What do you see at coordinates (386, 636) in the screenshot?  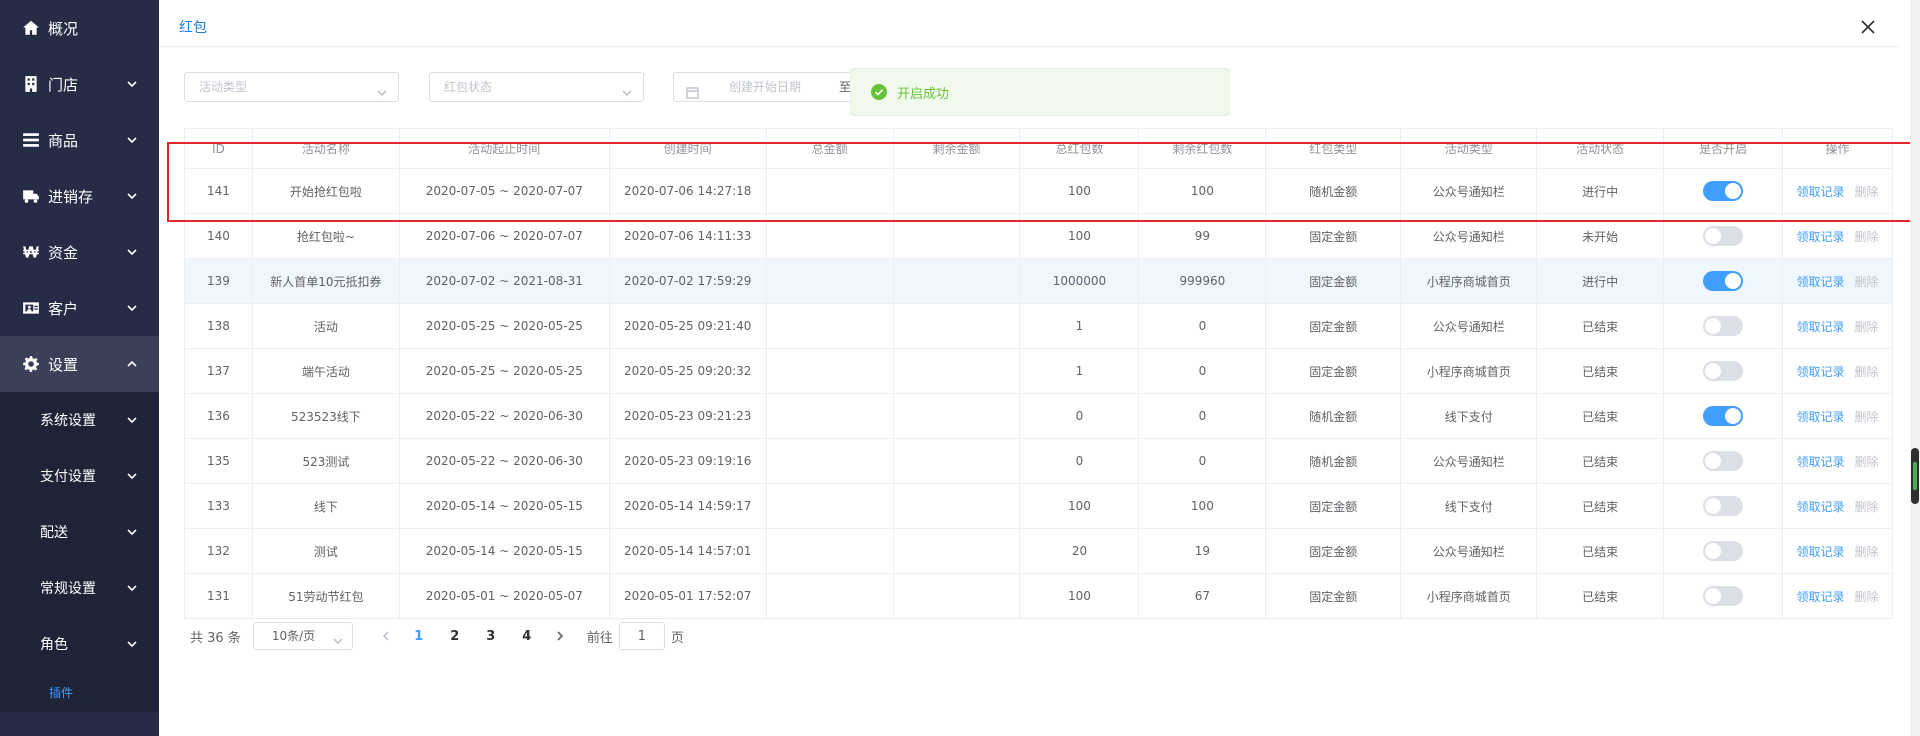 I see `prev-page-button` at bounding box center [386, 636].